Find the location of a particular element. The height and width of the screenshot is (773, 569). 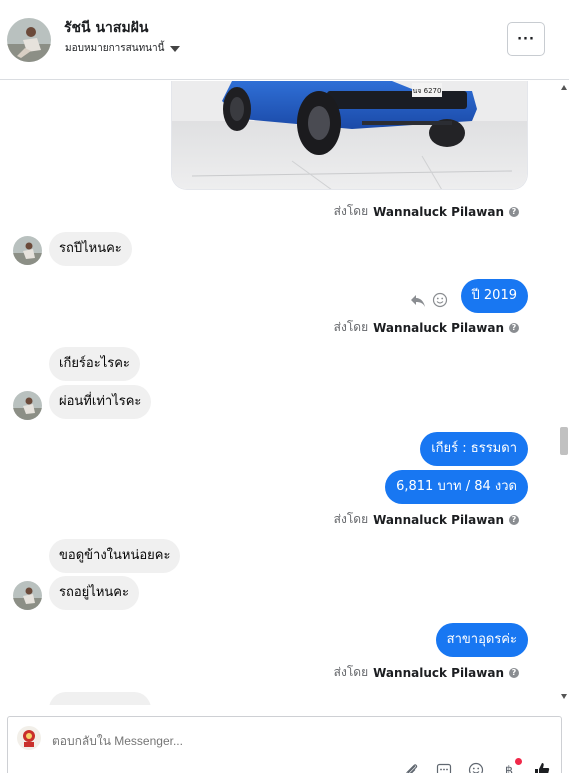

incoming-message-partial is located at coordinates (100, 698).